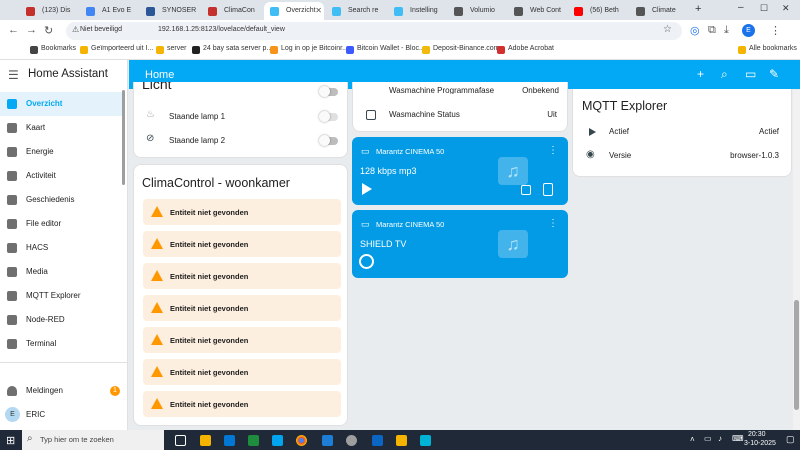  Describe the element at coordinates (61, 104) in the screenshot. I see `sidebar-item-overzicht: Overzicht` at that location.